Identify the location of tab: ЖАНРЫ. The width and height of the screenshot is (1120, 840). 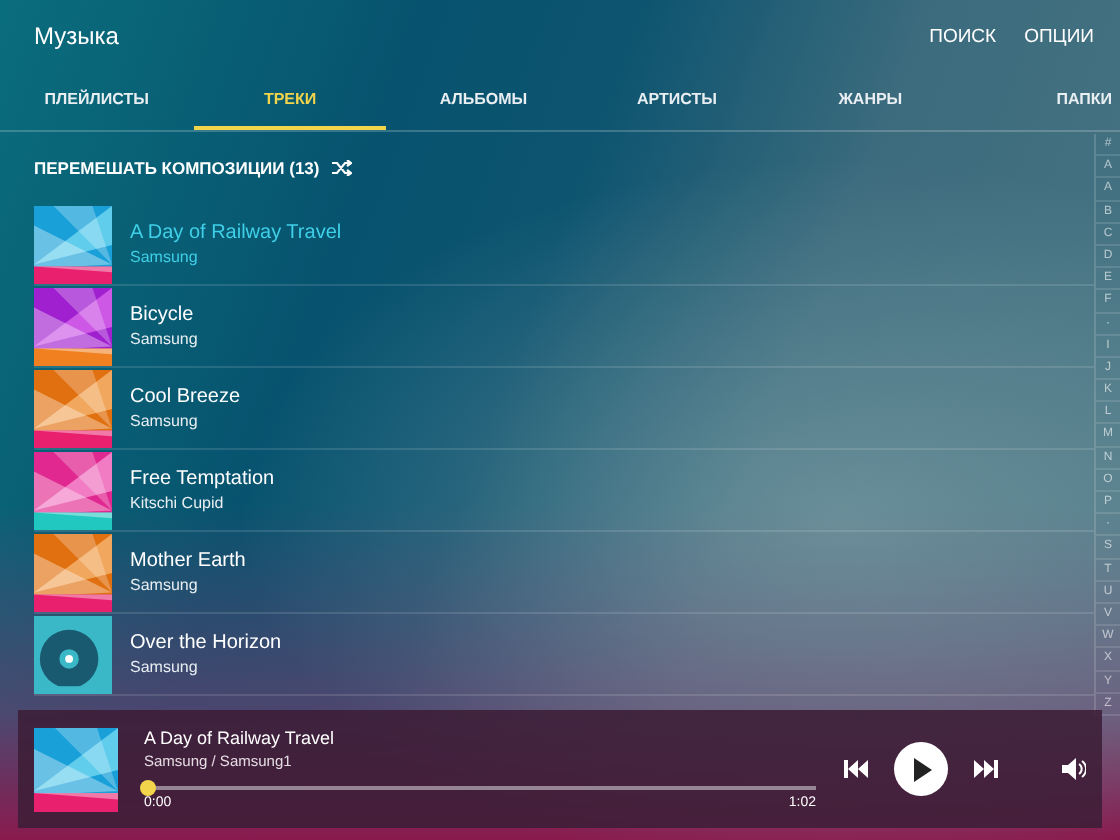
(870, 101).